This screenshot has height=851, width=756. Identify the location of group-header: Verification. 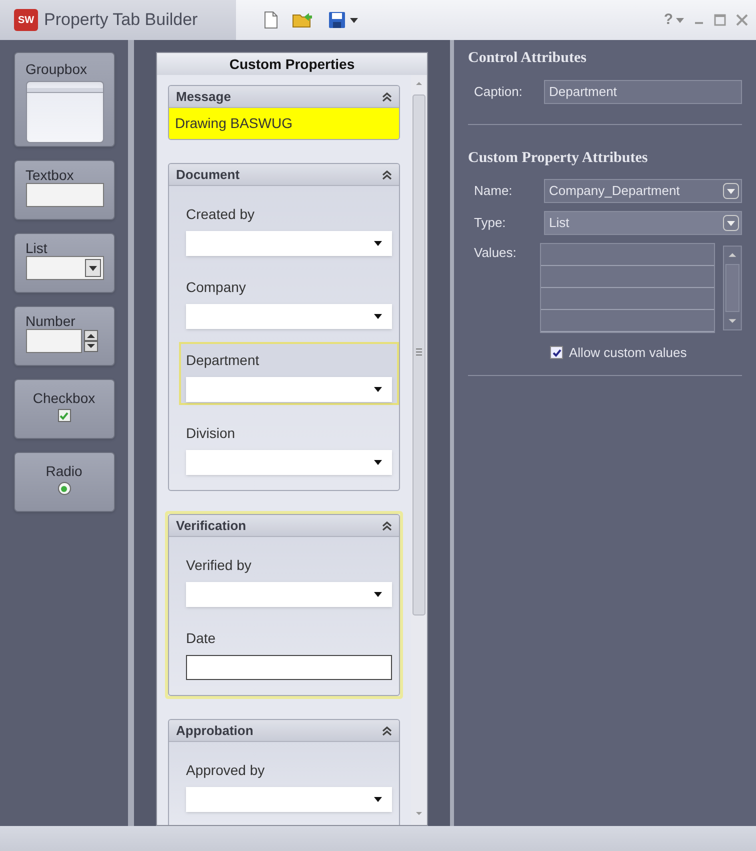
(284, 526).